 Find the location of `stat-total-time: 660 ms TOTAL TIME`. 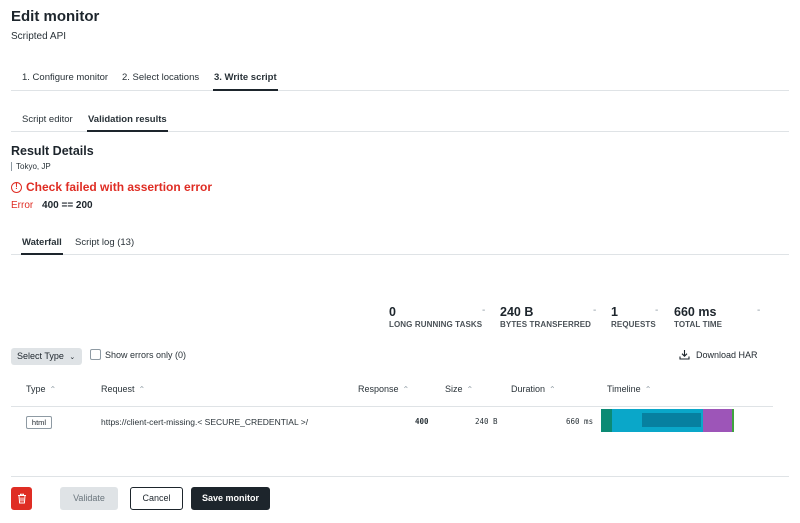

stat-total-time: 660 ms TOTAL TIME is located at coordinates (698, 317).